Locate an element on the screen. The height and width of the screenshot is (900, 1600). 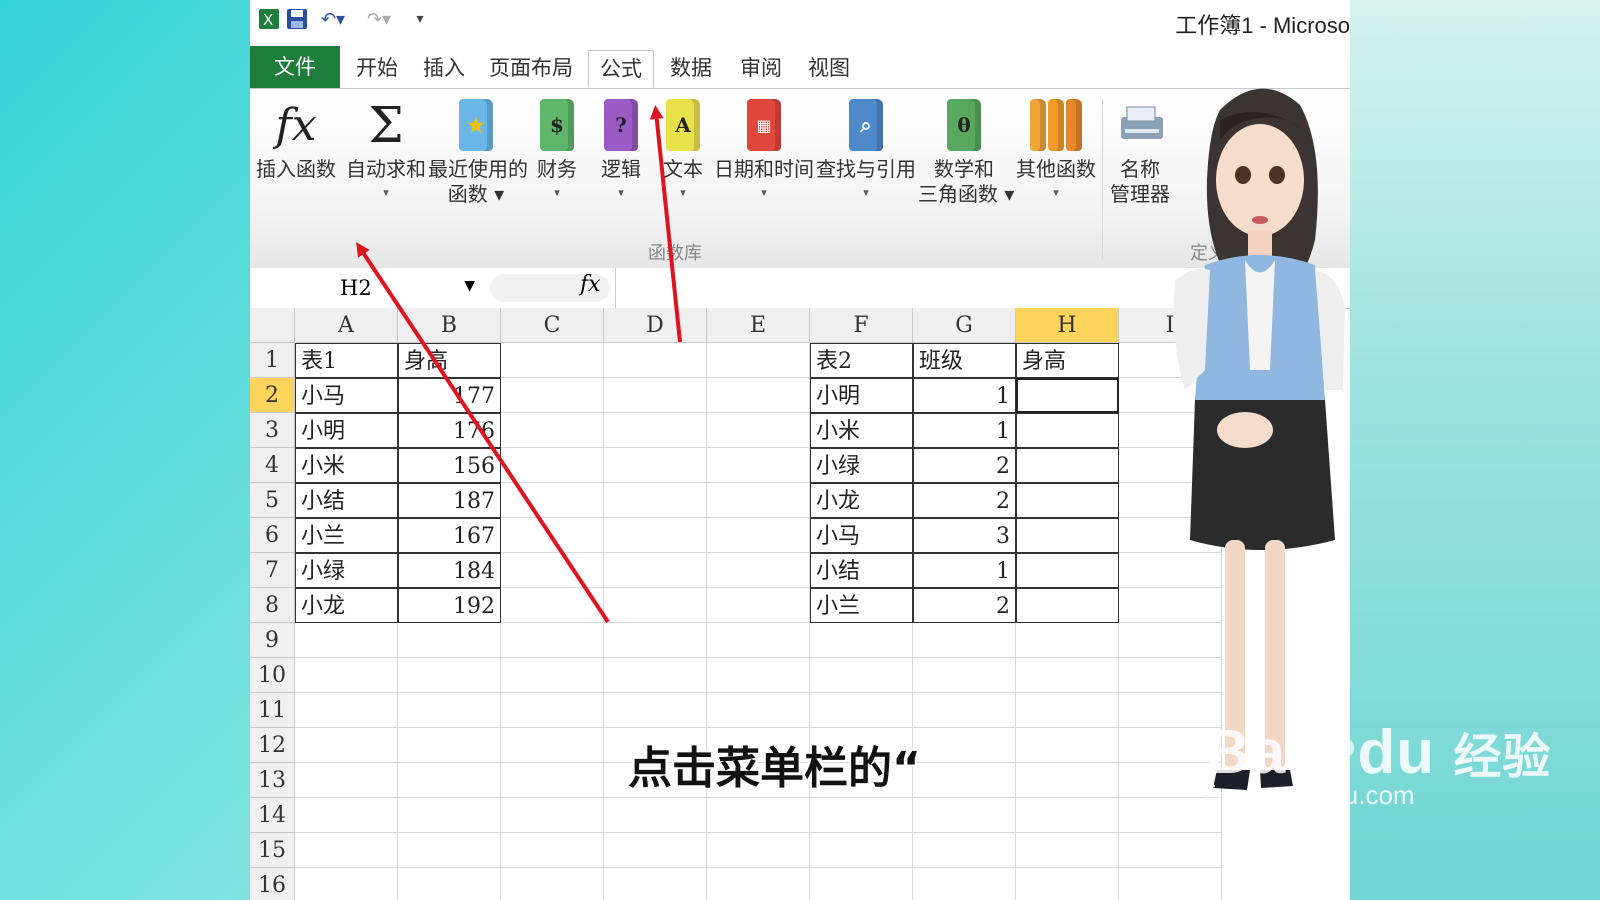
arrow-to-formulas-tab is located at coordinates (665, 224).